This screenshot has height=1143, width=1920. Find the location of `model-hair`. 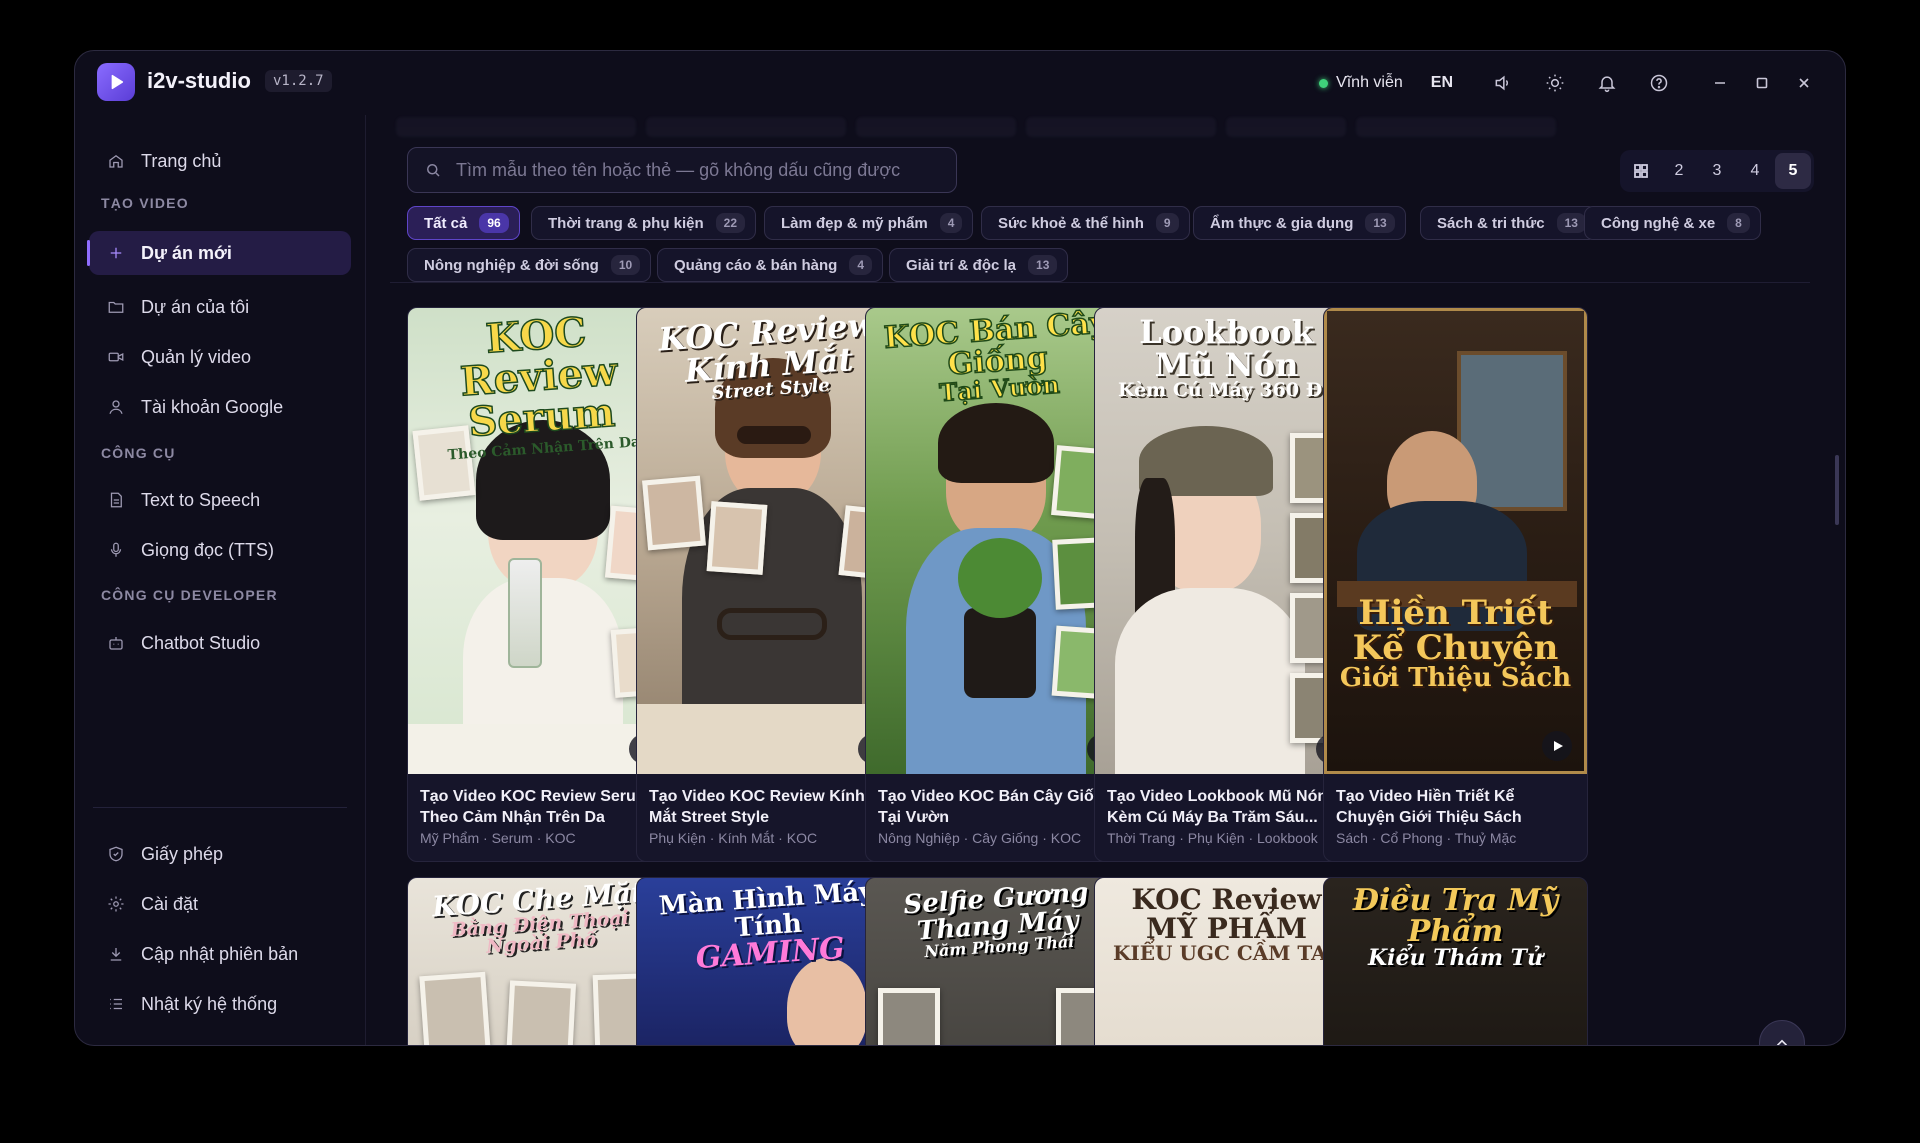

model-hair is located at coordinates (996, 443).